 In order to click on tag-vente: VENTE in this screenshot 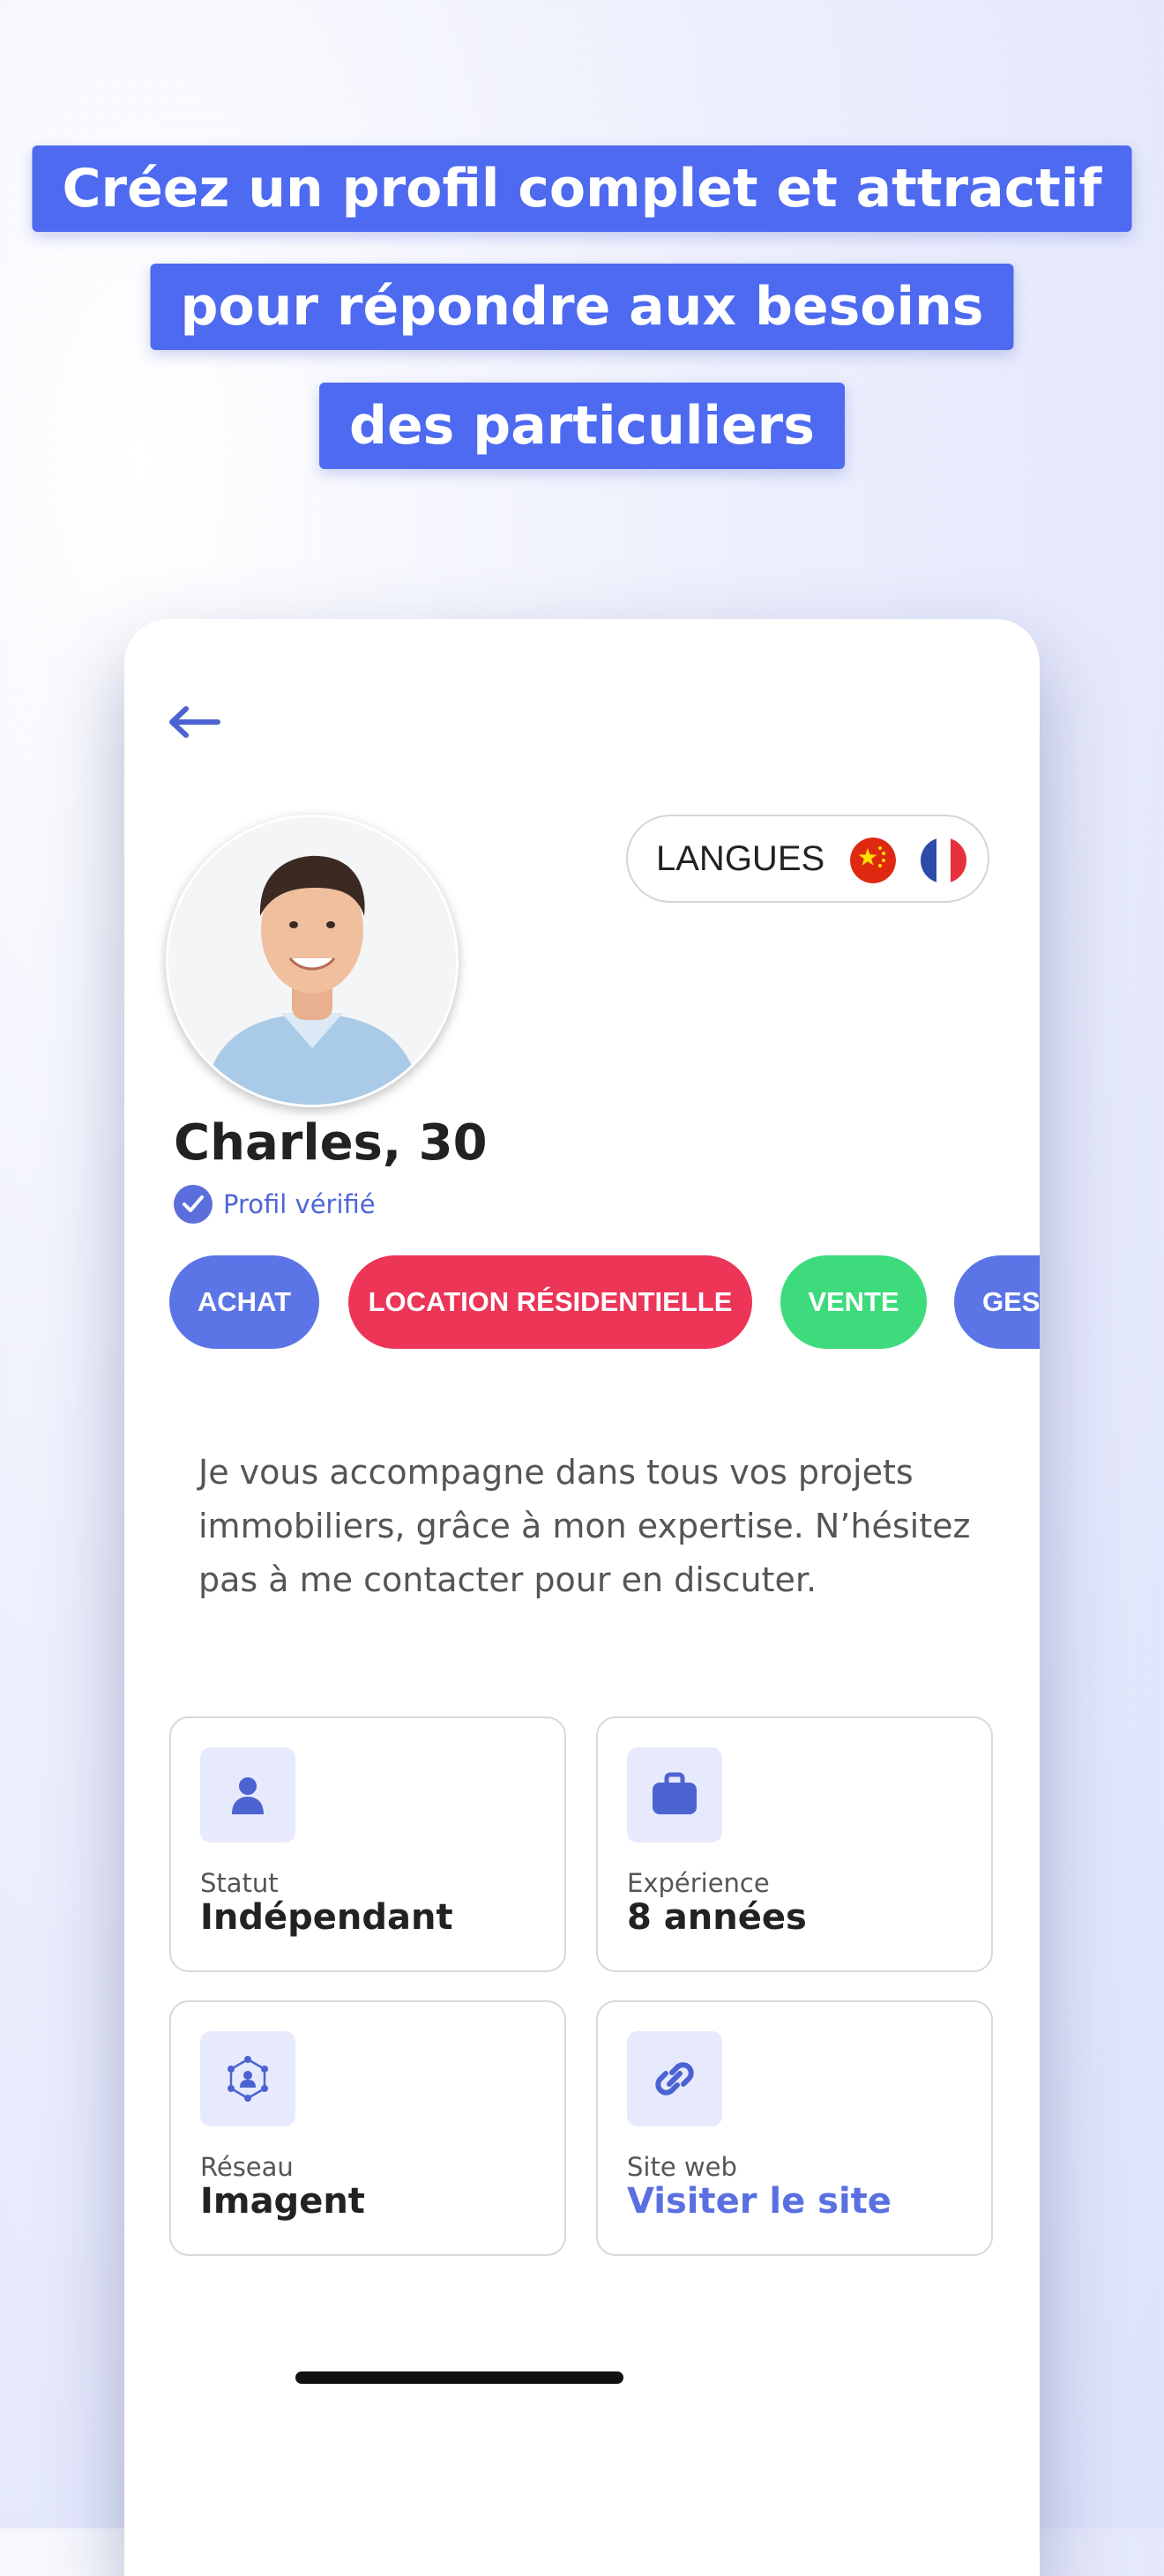, I will do `click(853, 1302)`.